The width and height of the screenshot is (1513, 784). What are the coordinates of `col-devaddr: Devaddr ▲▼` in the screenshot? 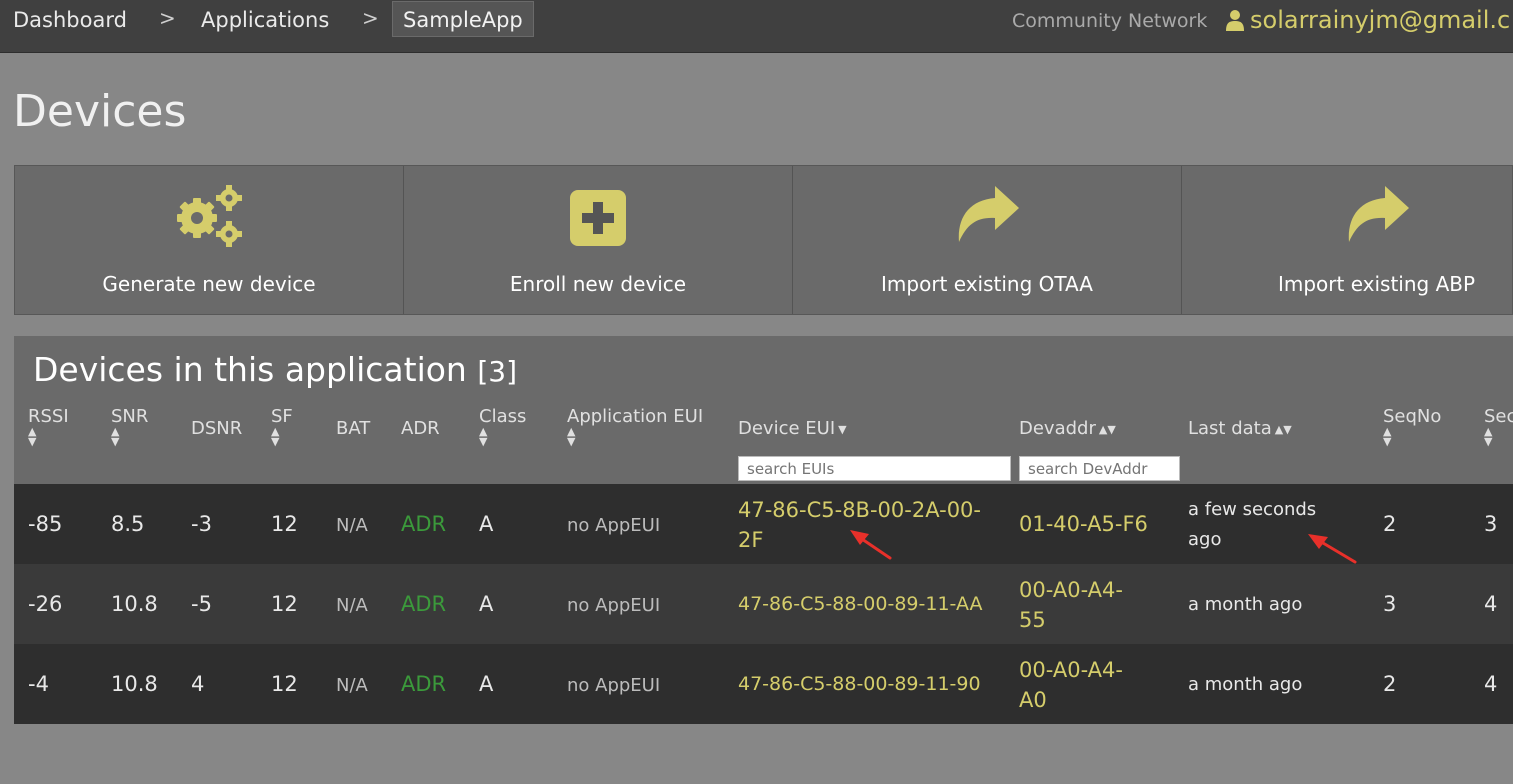 It's located at (1067, 428).